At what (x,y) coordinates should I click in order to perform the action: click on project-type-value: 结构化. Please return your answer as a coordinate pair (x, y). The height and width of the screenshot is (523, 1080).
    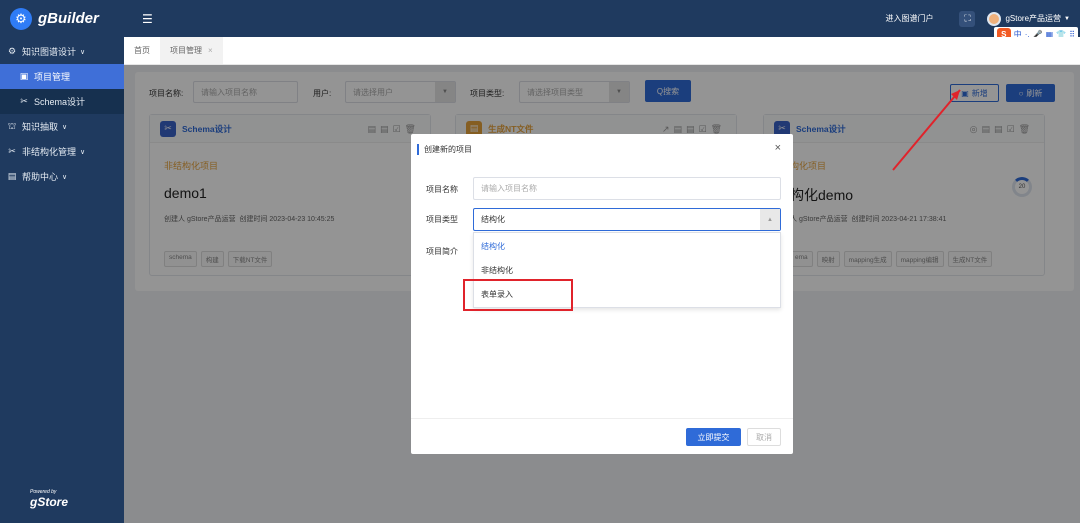
    Looking at the image, I should click on (493, 219).